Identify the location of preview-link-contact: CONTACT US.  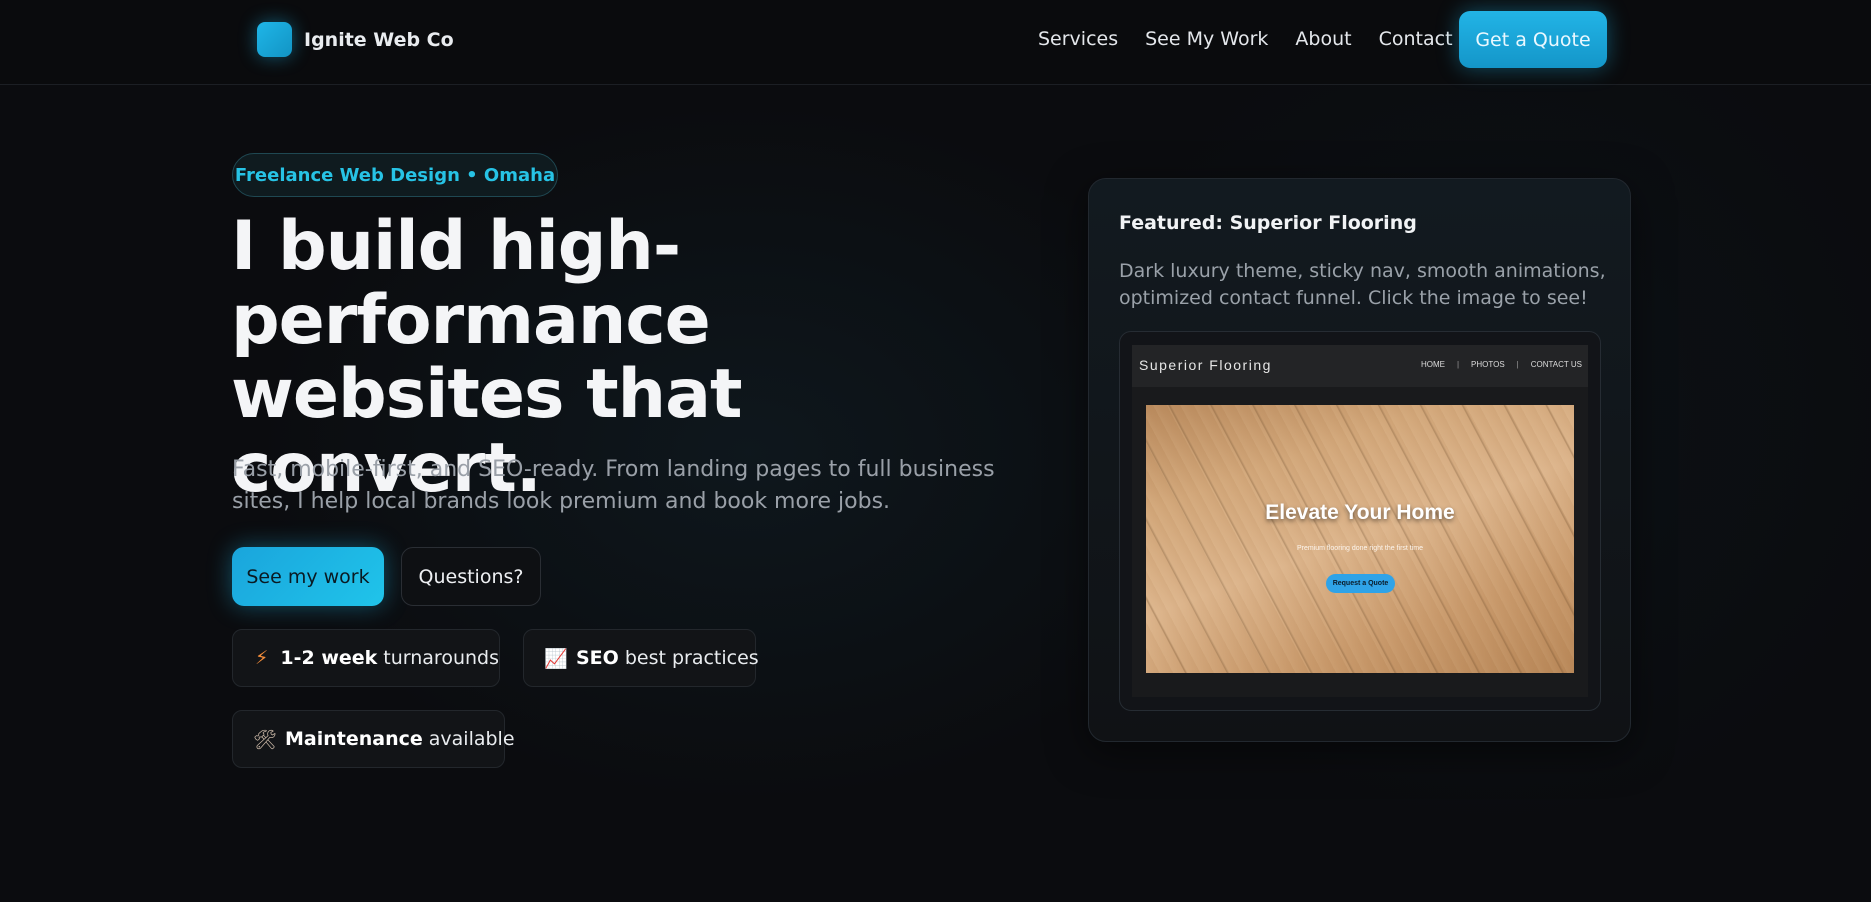
(1556, 364).